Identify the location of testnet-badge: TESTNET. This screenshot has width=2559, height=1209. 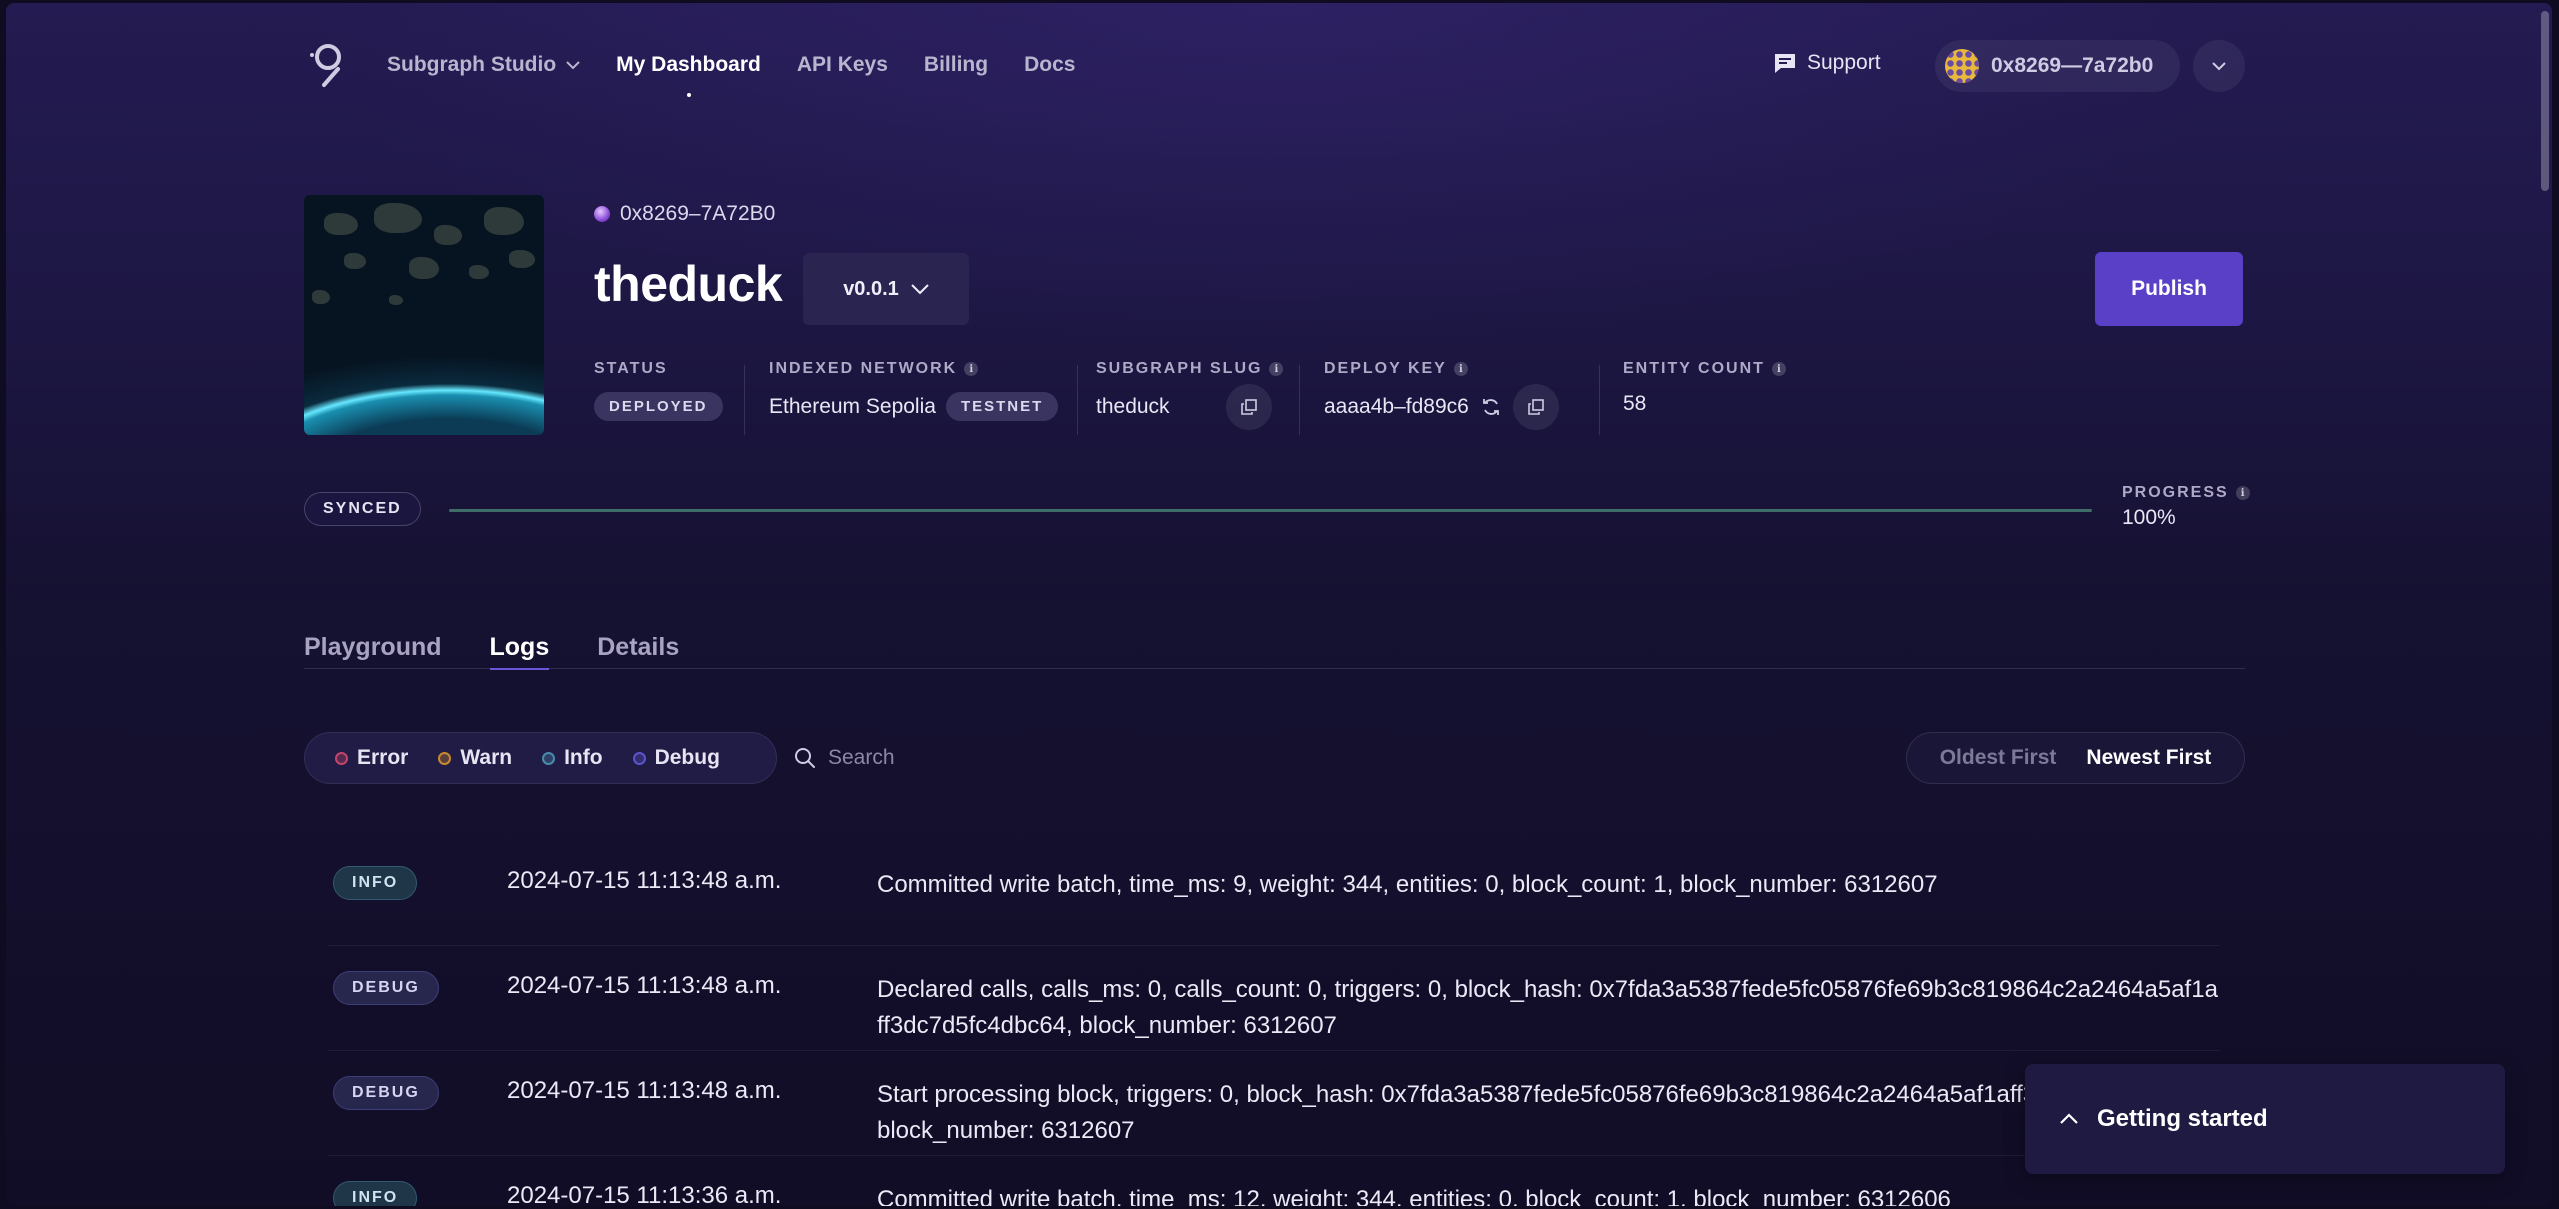
(1002, 406).